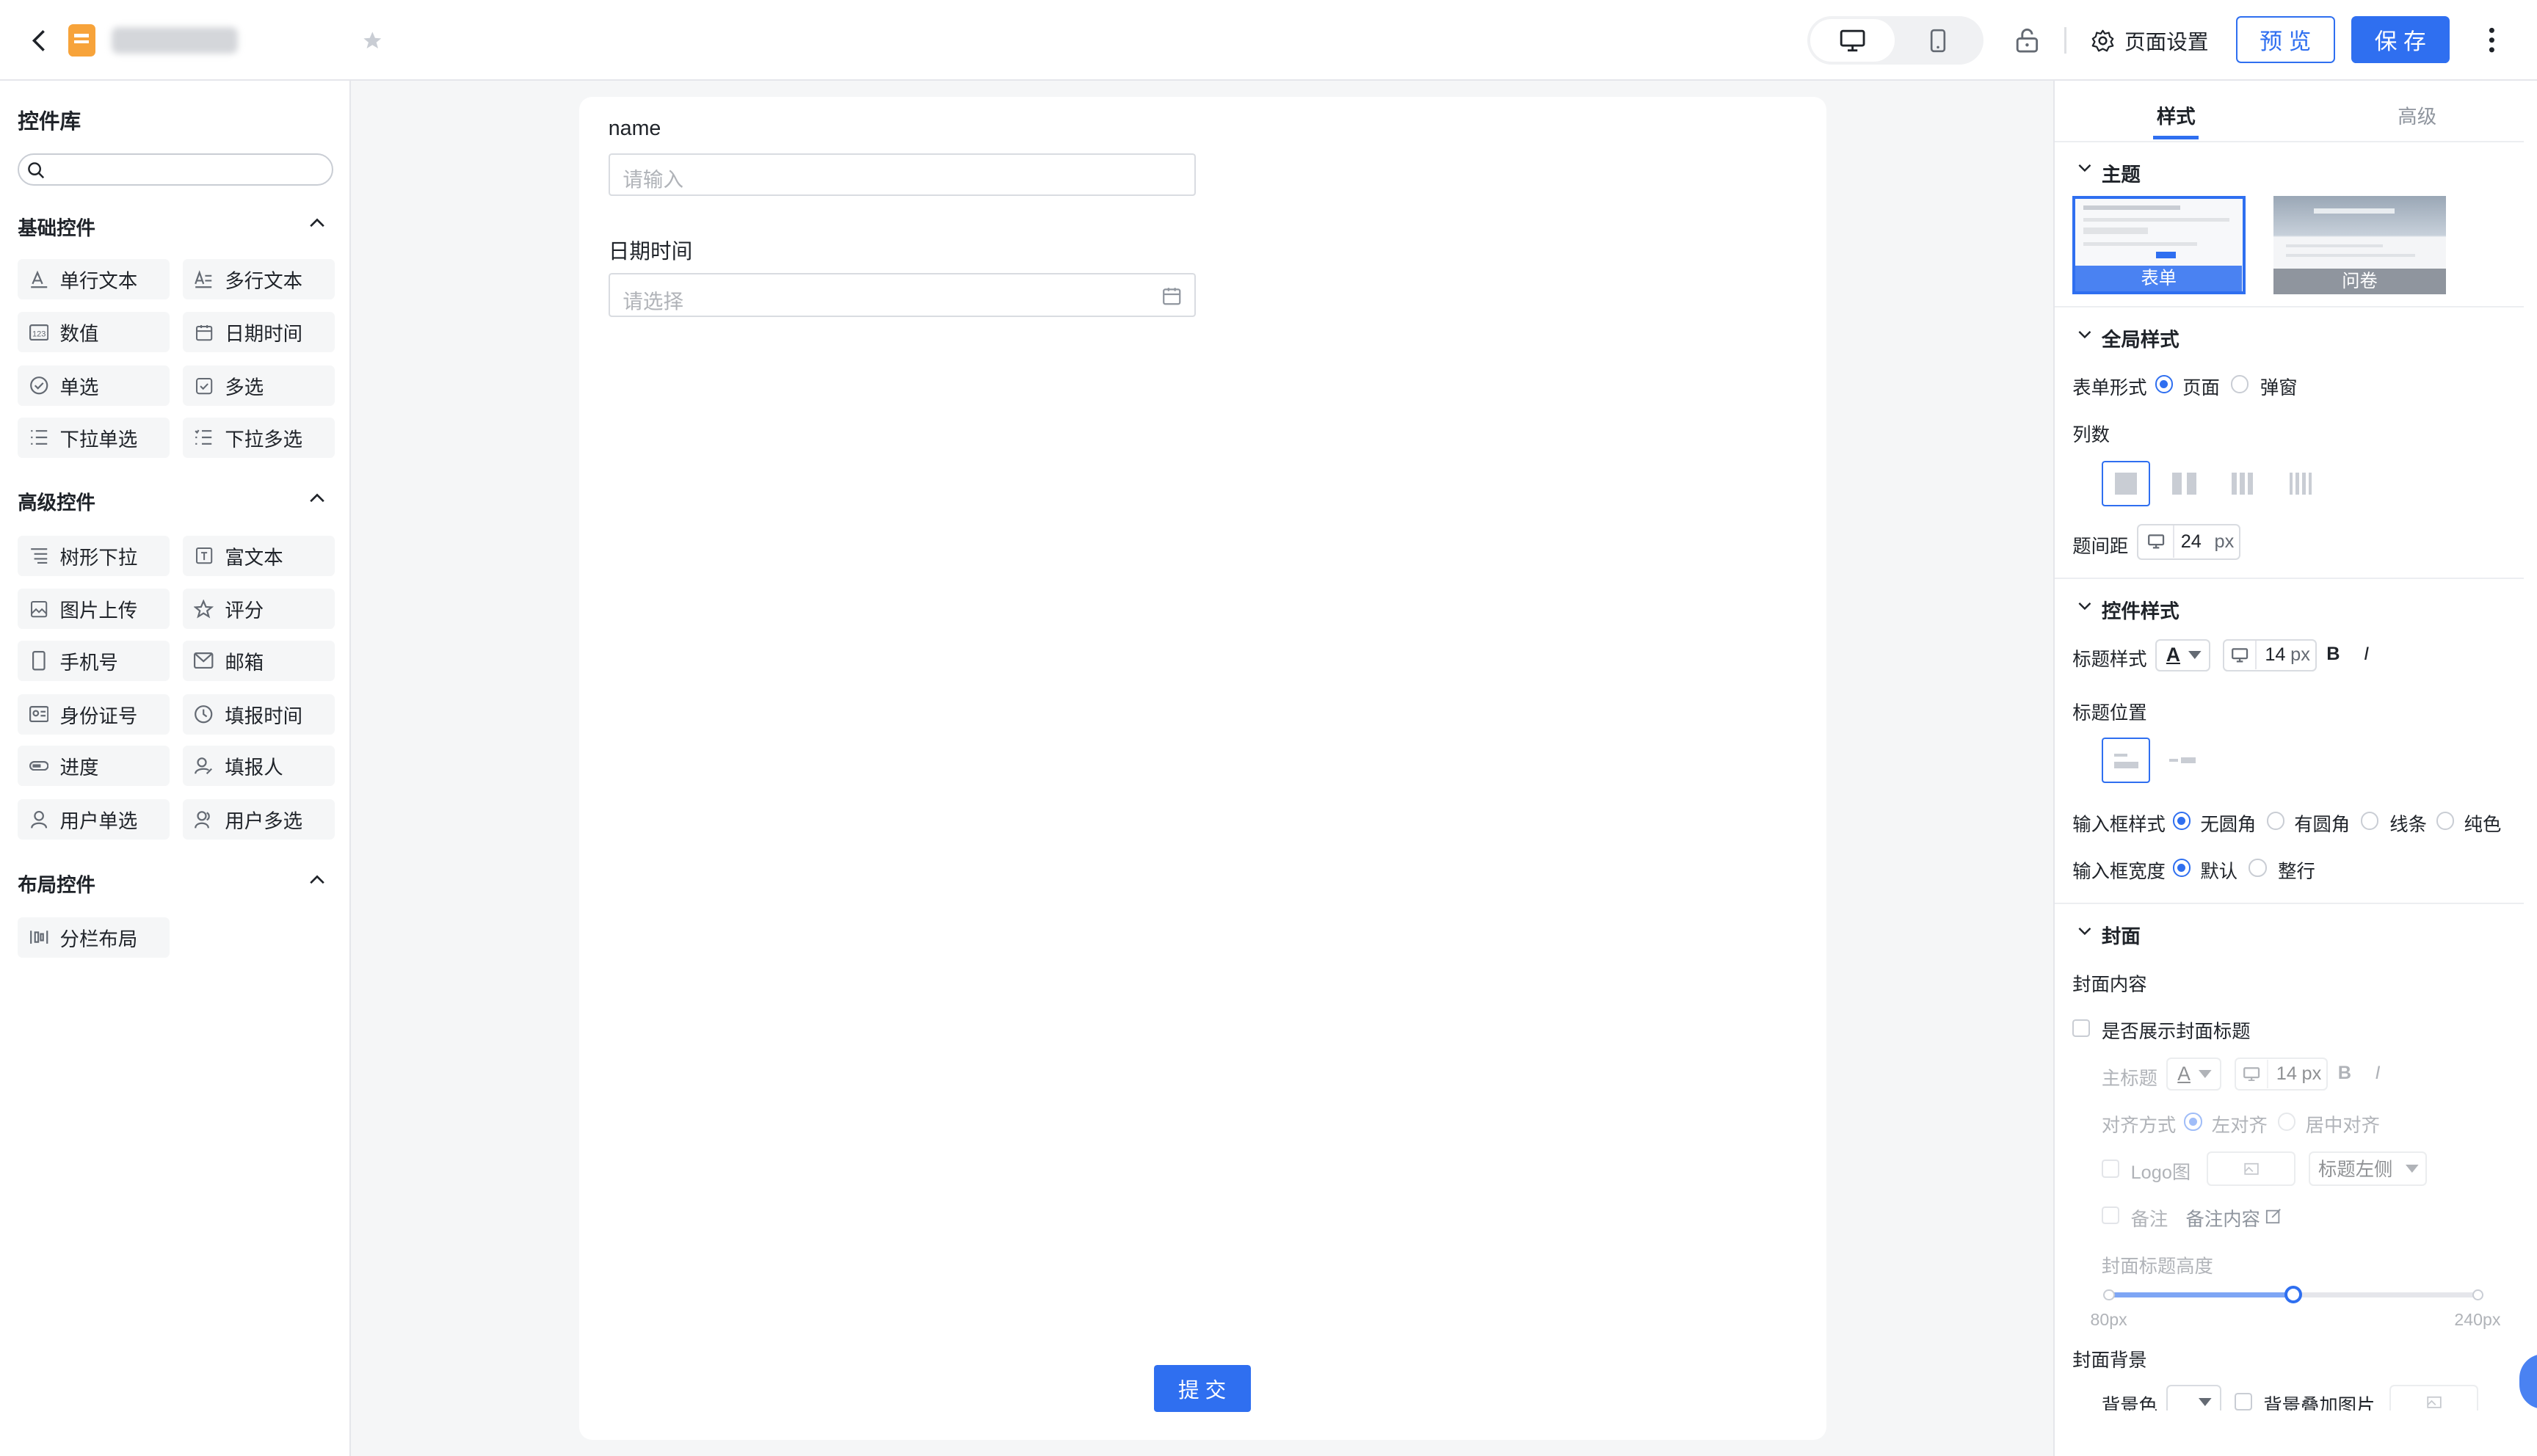 Image resolution: width=2537 pixels, height=1456 pixels. What do you see at coordinates (259, 278) in the screenshot?
I see `control-multi-line-text: 多行文本` at bounding box center [259, 278].